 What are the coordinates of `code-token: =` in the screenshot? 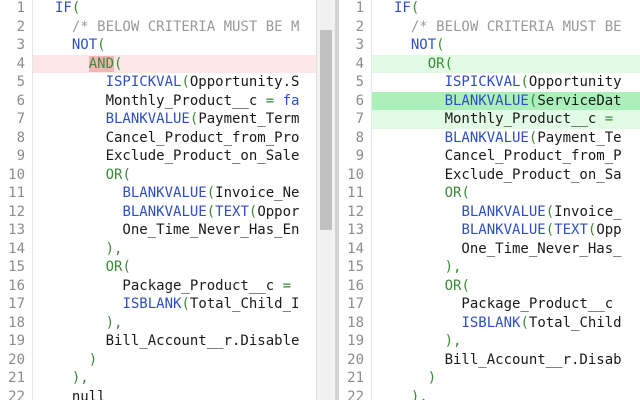 It's located at (287, 285).